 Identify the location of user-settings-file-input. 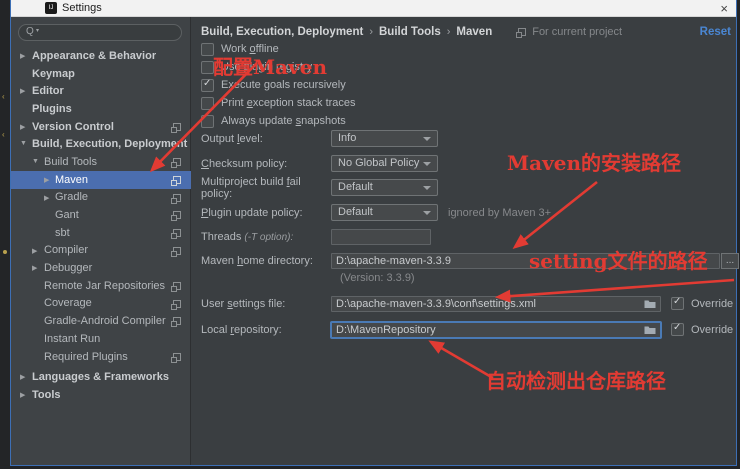
(496, 303).